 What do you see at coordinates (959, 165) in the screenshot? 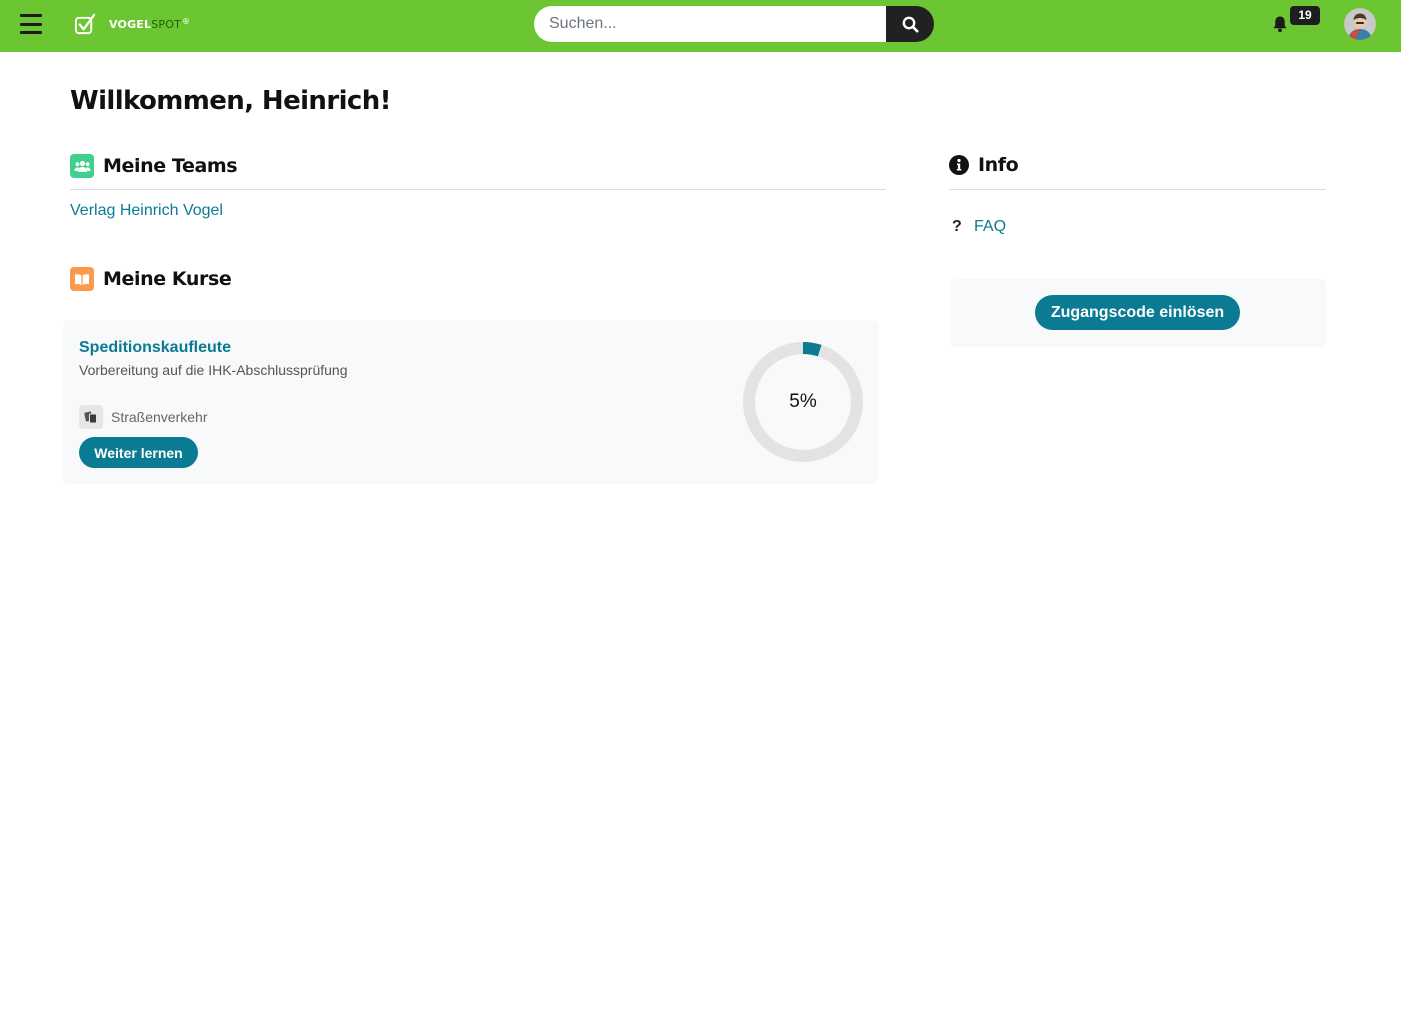
I see `info-circle-icon` at bounding box center [959, 165].